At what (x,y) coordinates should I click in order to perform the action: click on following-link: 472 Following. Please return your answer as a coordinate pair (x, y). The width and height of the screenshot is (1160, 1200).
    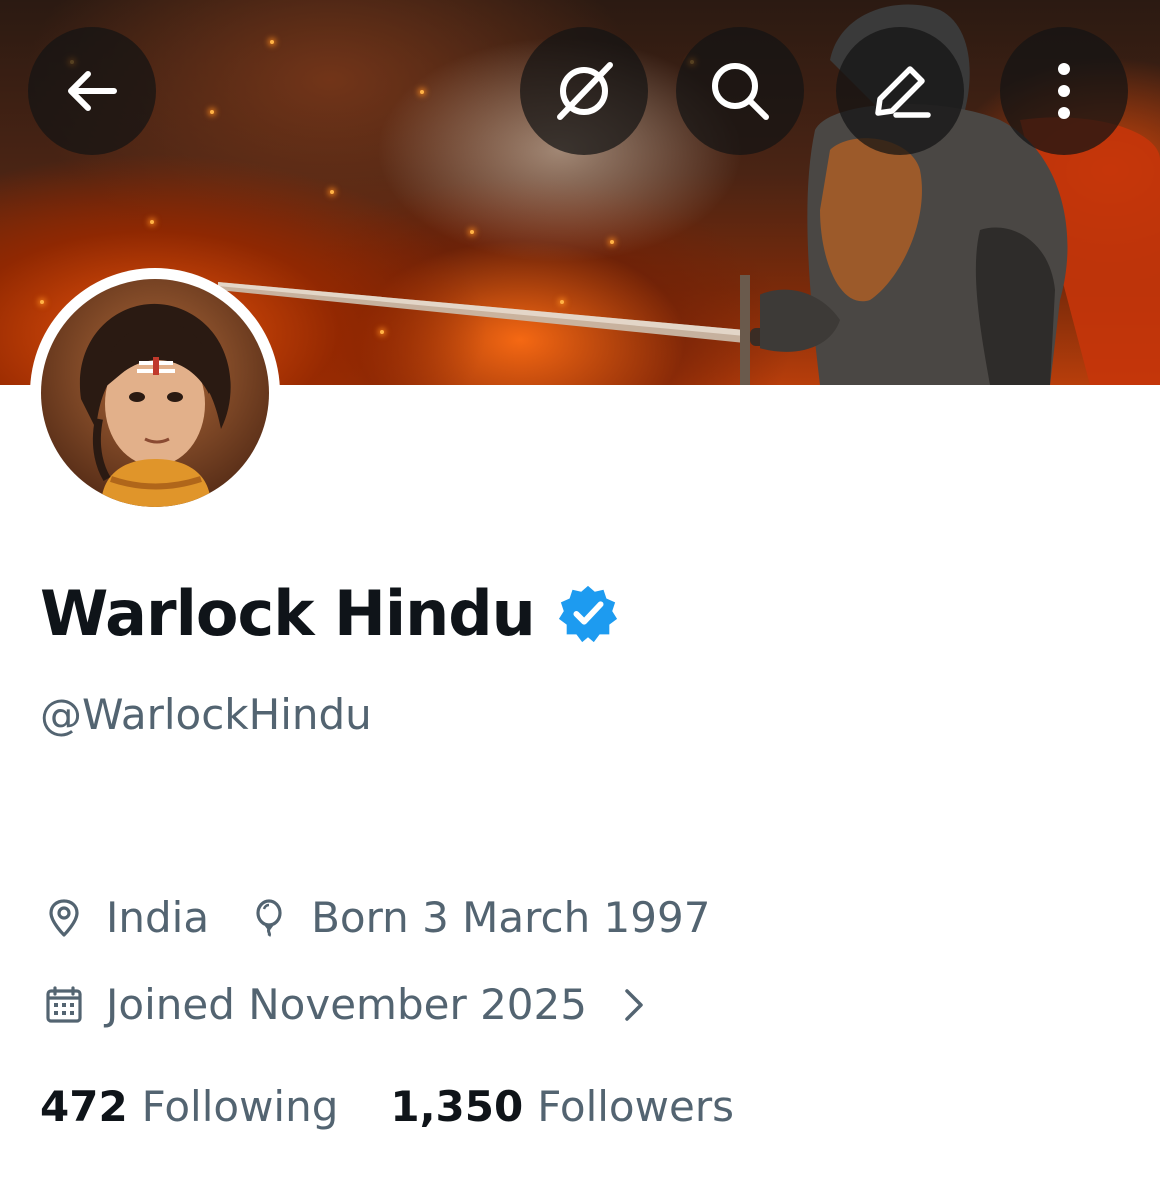
    Looking at the image, I should click on (189, 1106).